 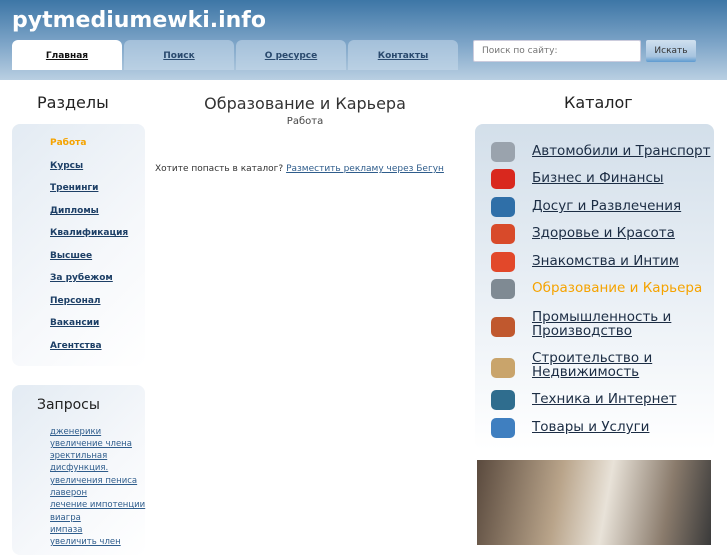 I want to click on query-link: увеличение члена, so click(x=91, y=444).